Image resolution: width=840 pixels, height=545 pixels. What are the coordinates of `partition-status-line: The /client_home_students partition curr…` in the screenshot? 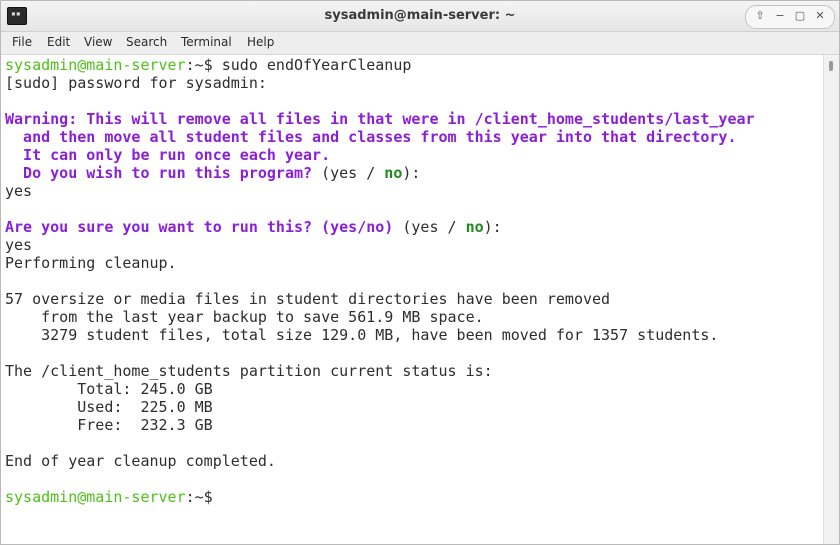 It's located at (249, 371).